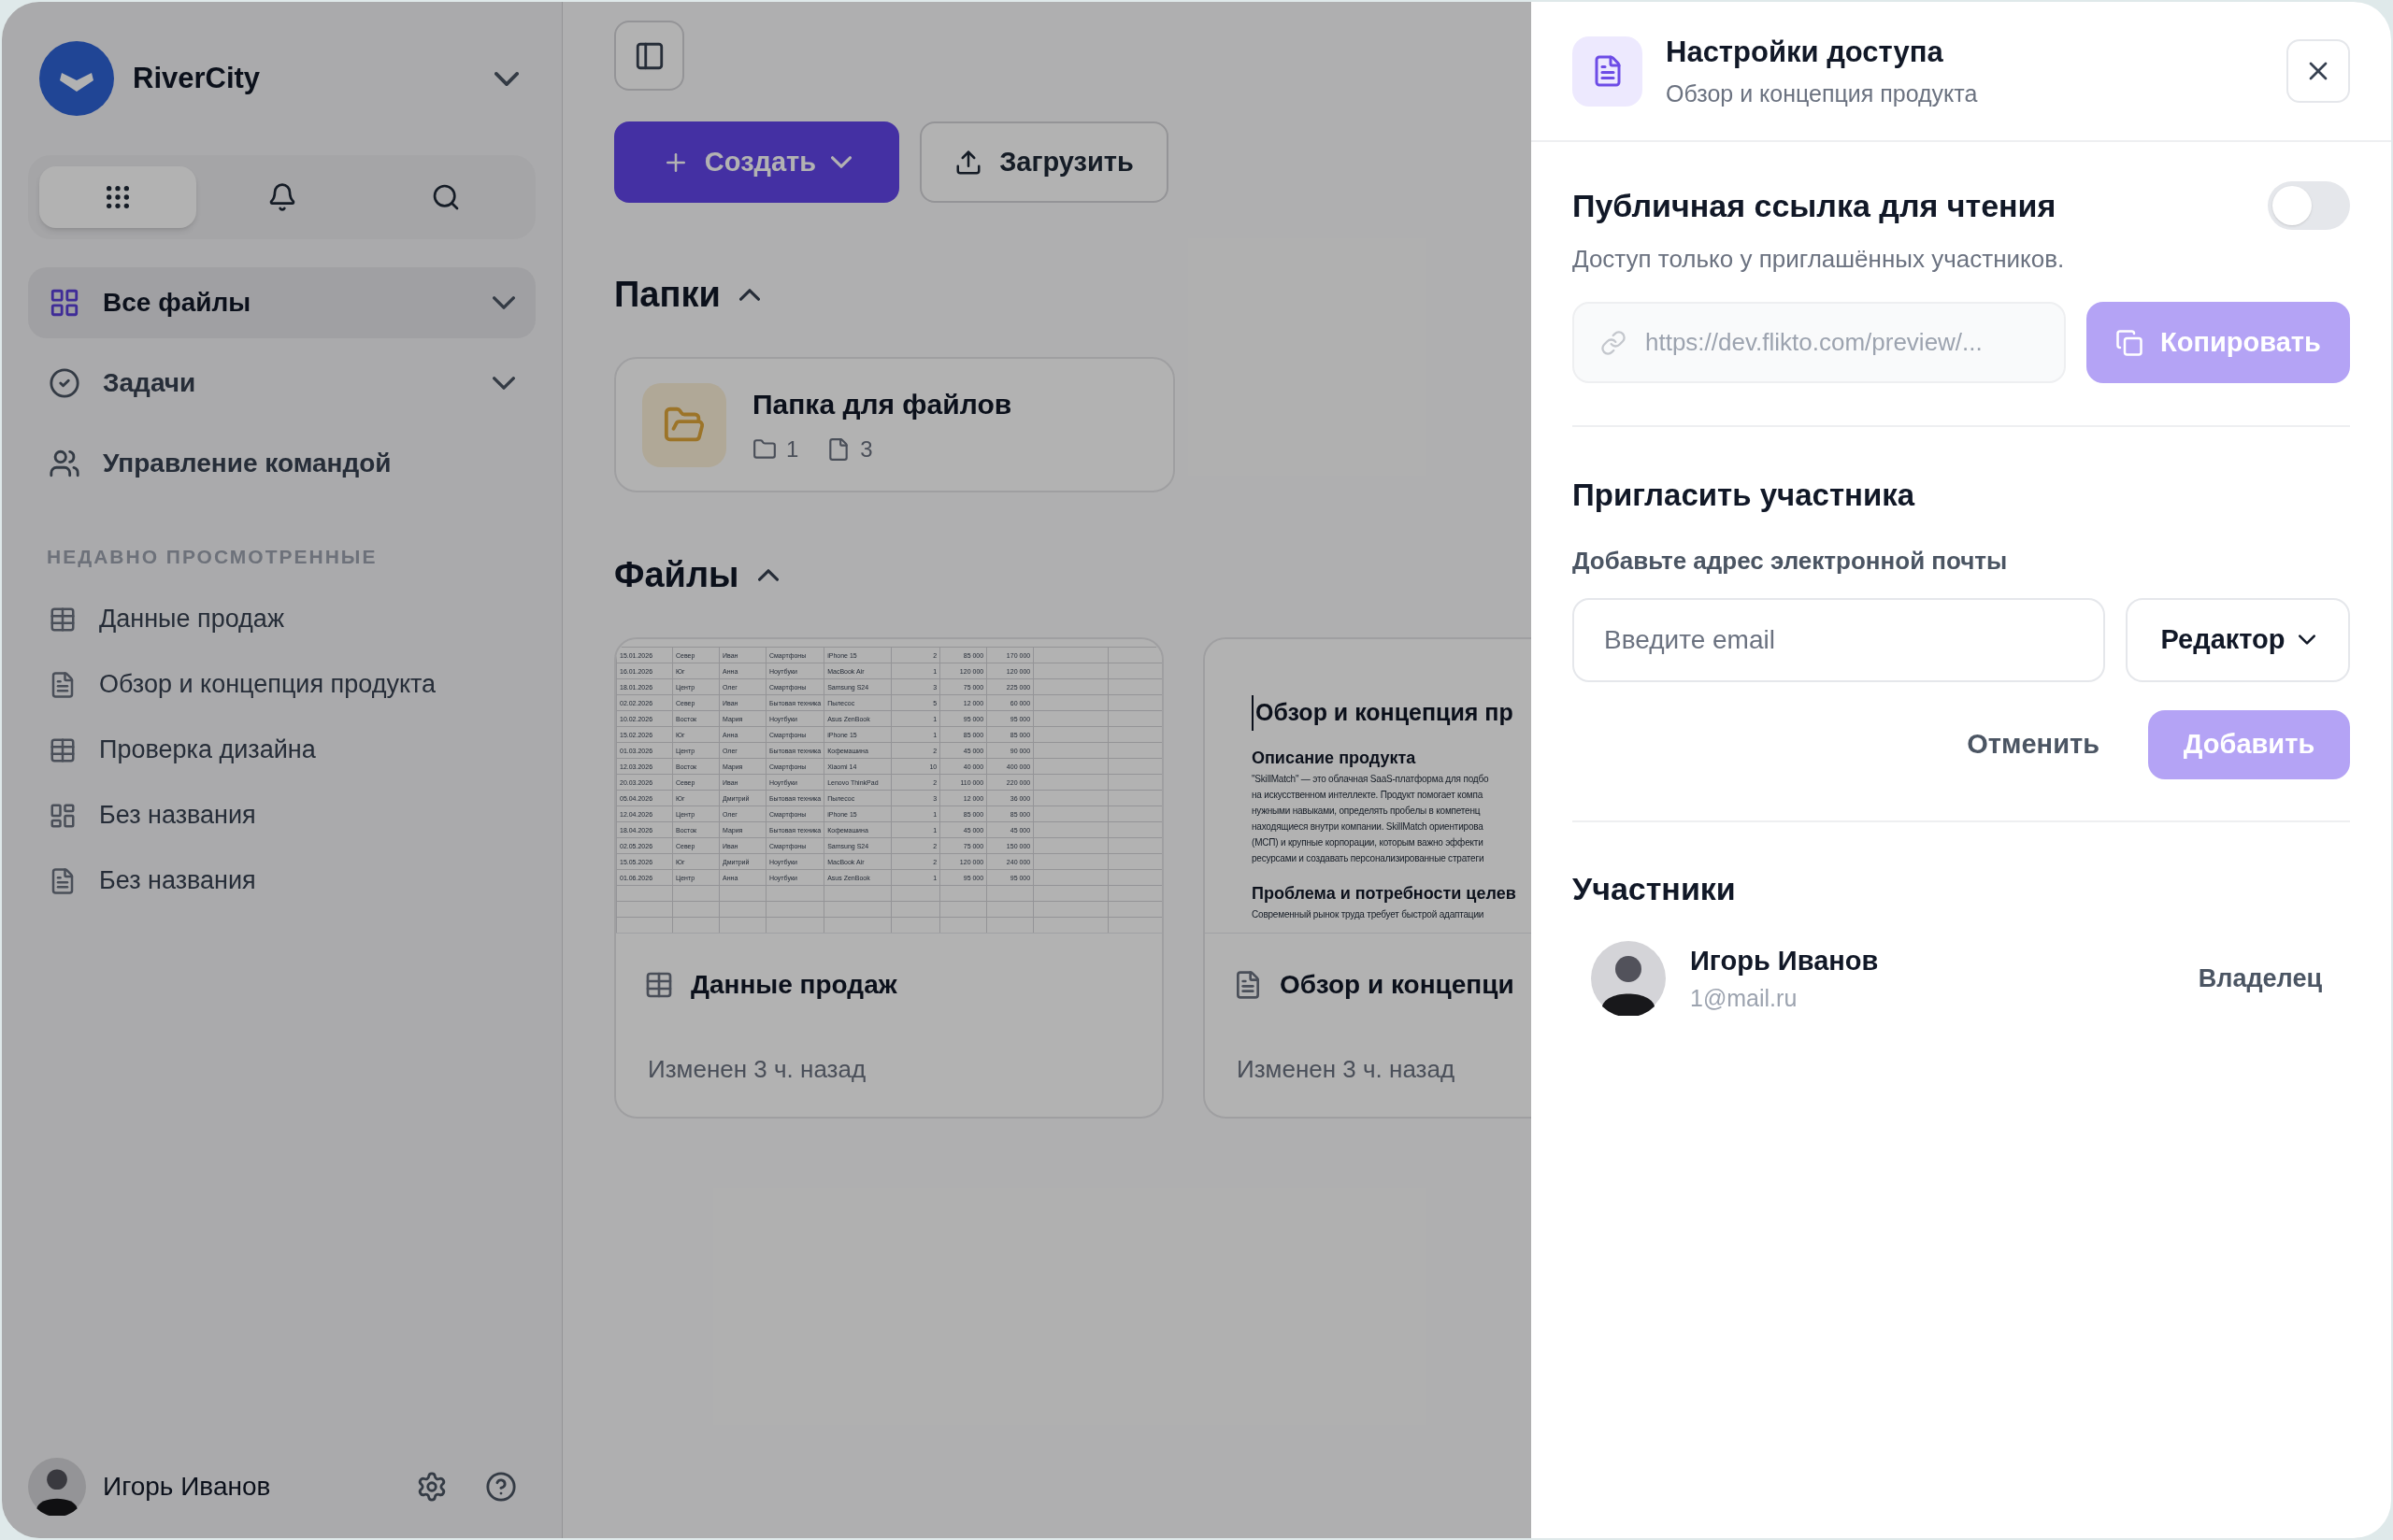 This screenshot has width=2393, height=1540. I want to click on document-text-line: ресурсами и создавать персонализированные стратеги, so click(1369, 858).